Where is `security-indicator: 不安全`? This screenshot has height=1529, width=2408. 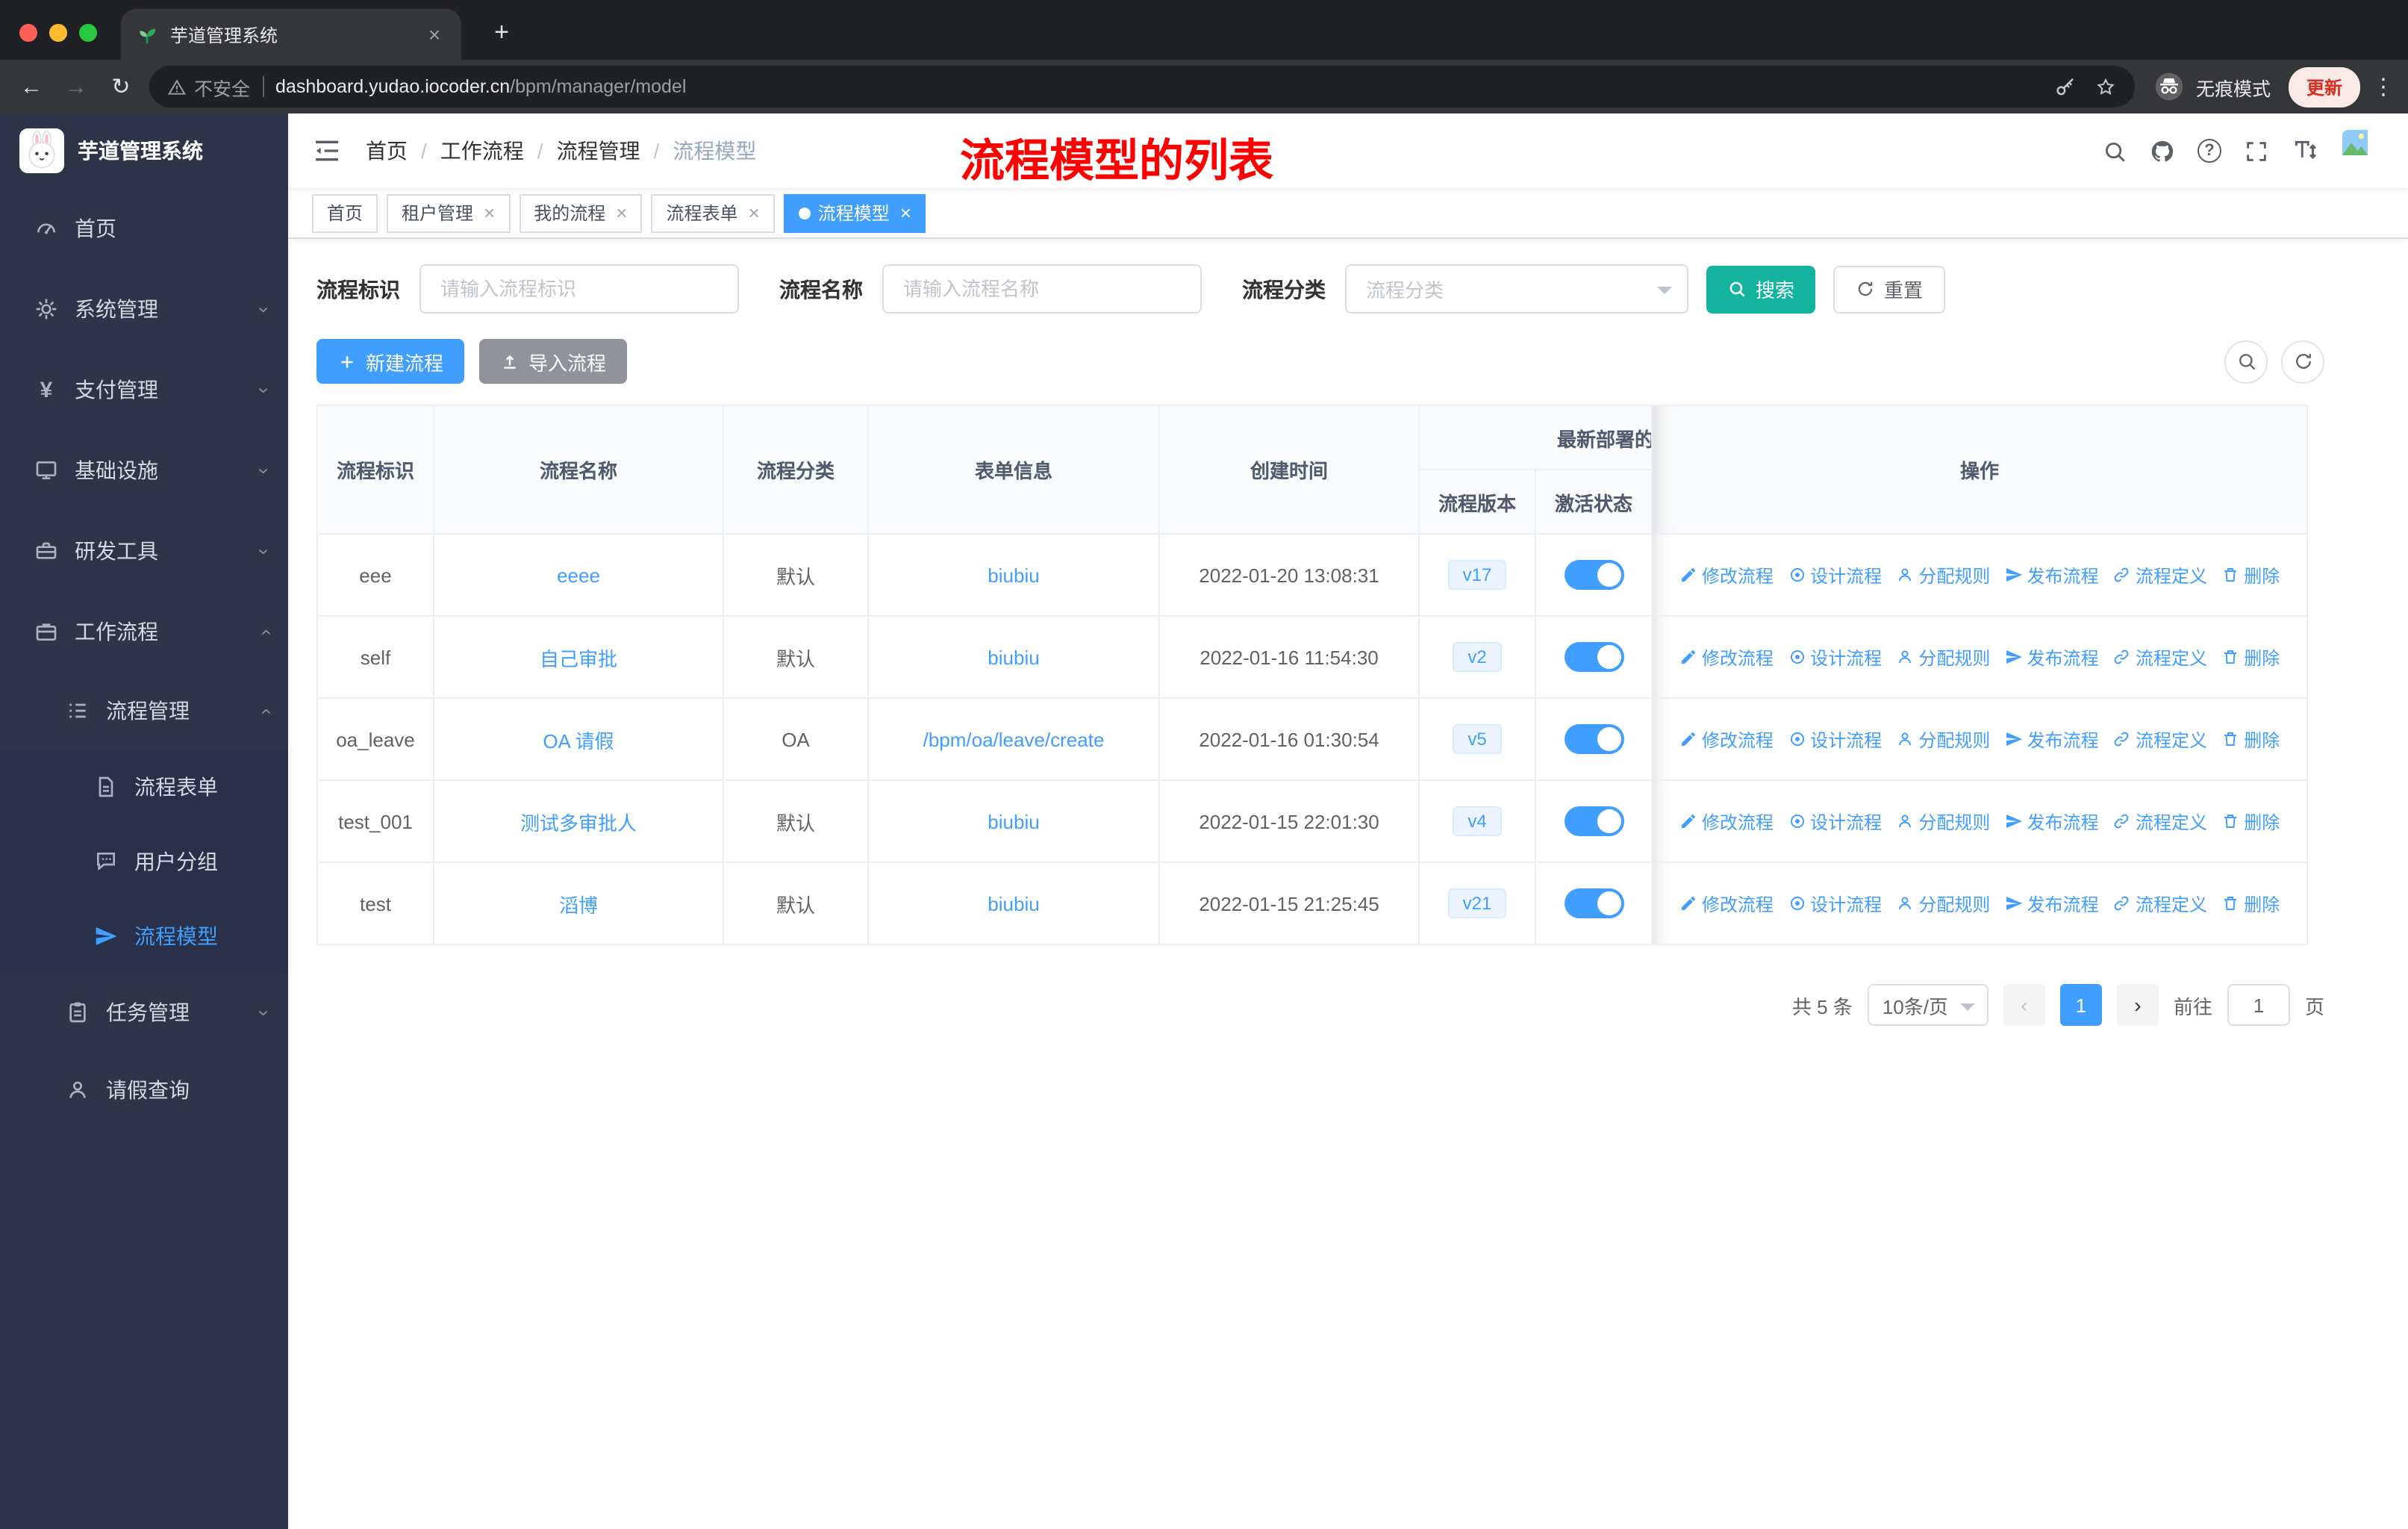
security-indicator: 不安全 is located at coordinates (208, 86).